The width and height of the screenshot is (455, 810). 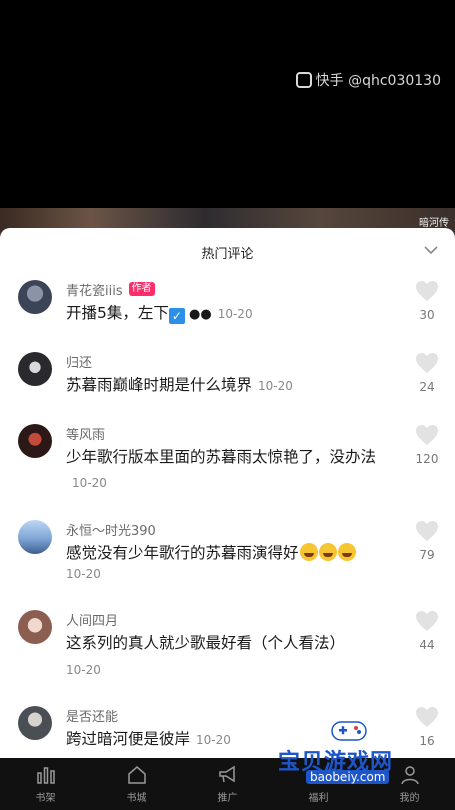 I want to click on site-watermark: 宝贝游戏网 baobeiy.com, so click(x=353, y=753).